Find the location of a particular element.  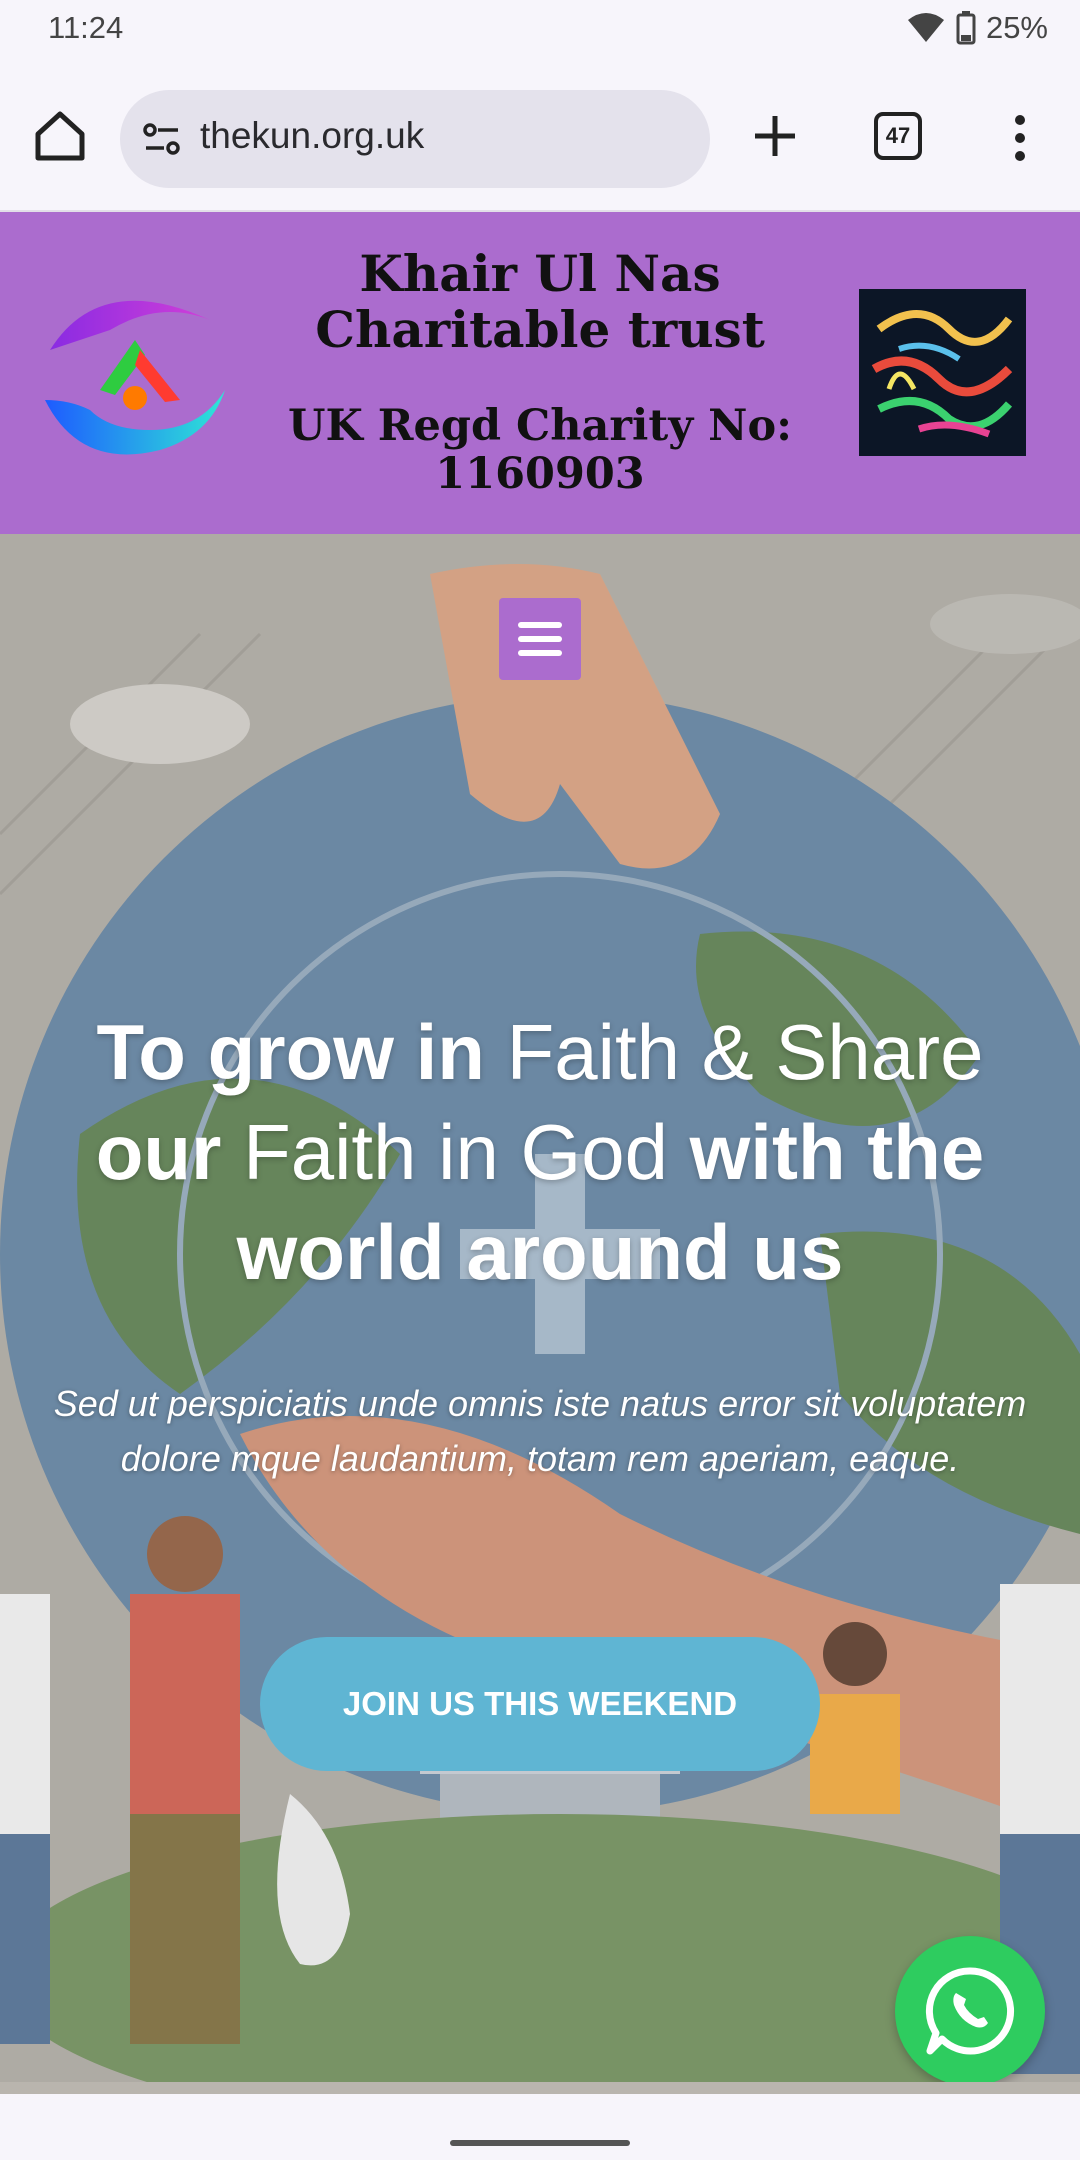

whatsapp-icon is located at coordinates (970, 2011).